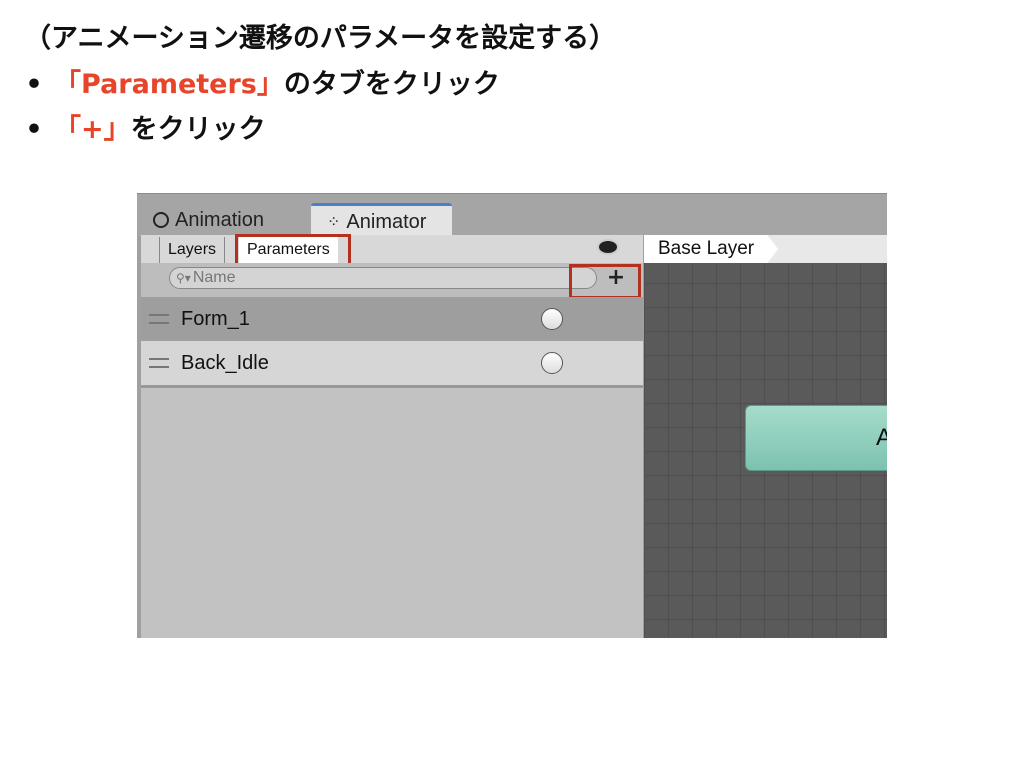 The height and width of the screenshot is (768, 1024). What do you see at coordinates (383, 278) in the screenshot?
I see `search-input: ⚲▾ Name` at bounding box center [383, 278].